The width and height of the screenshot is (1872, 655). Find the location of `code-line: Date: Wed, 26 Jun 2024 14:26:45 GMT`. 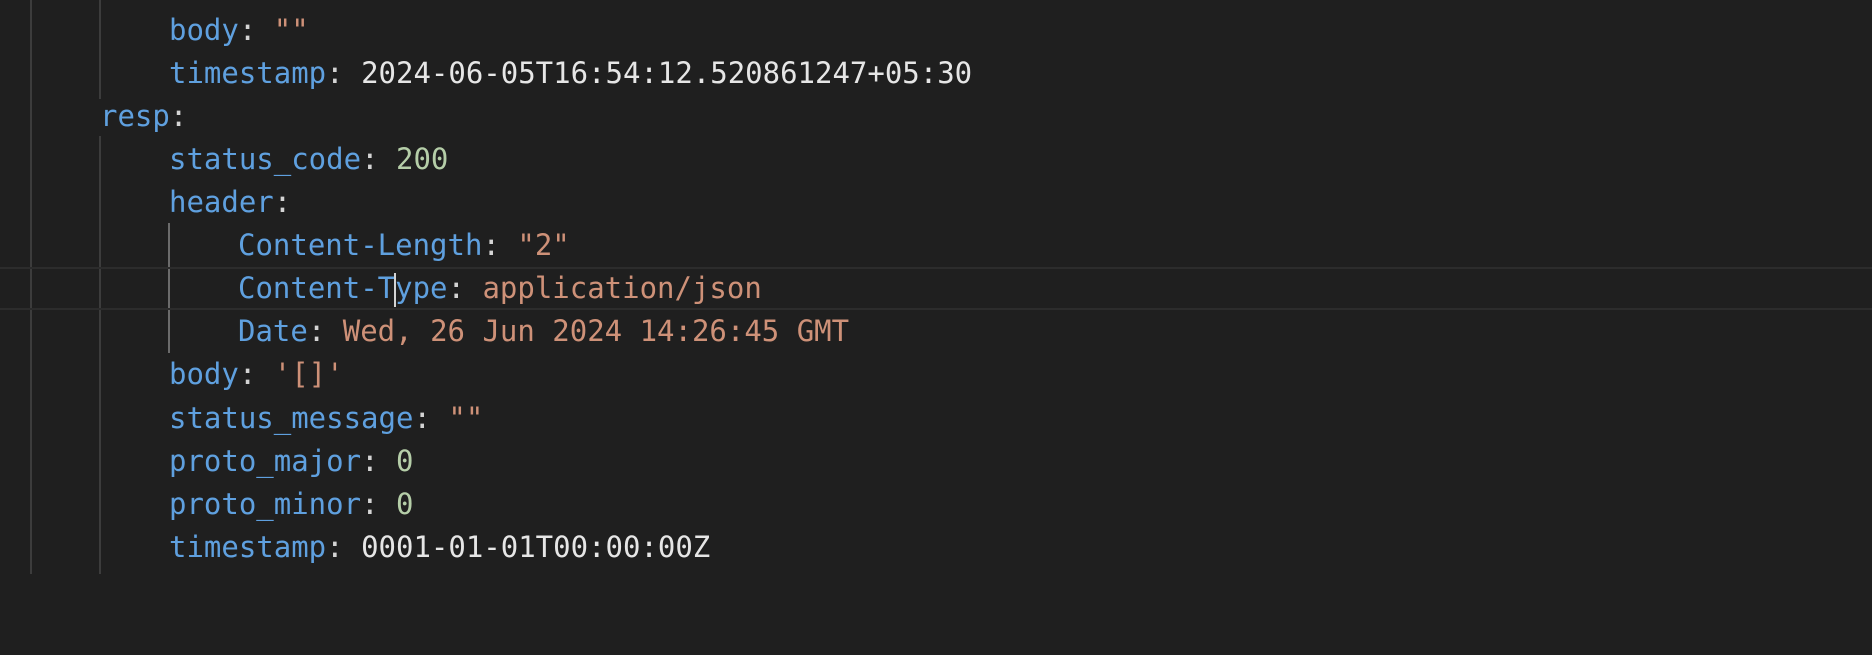

code-line: Date: Wed, 26 Jun 2024 14:26:45 GMT is located at coordinates (936, 331).